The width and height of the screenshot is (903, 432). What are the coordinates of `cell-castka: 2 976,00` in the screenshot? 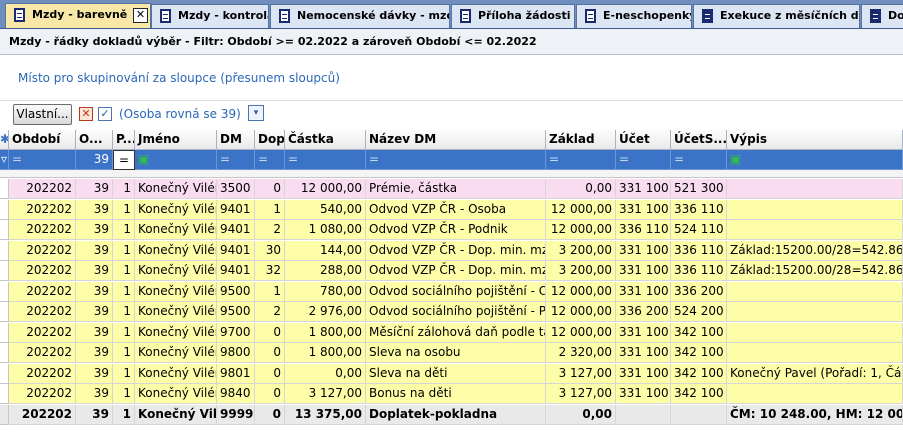 It's located at (325, 312).